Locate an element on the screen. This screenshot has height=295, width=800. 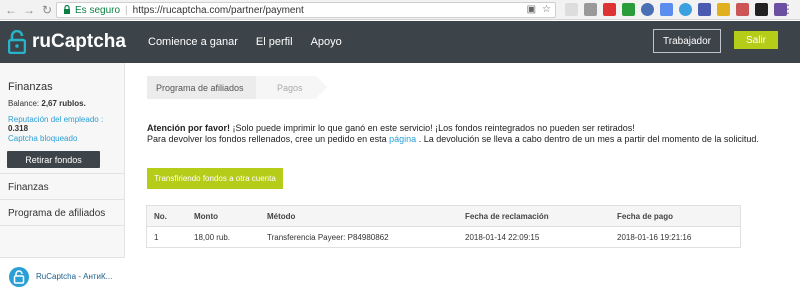
cell-fecha-reclamacion: 2018-01-14 22:09:15 is located at coordinates (502, 237).